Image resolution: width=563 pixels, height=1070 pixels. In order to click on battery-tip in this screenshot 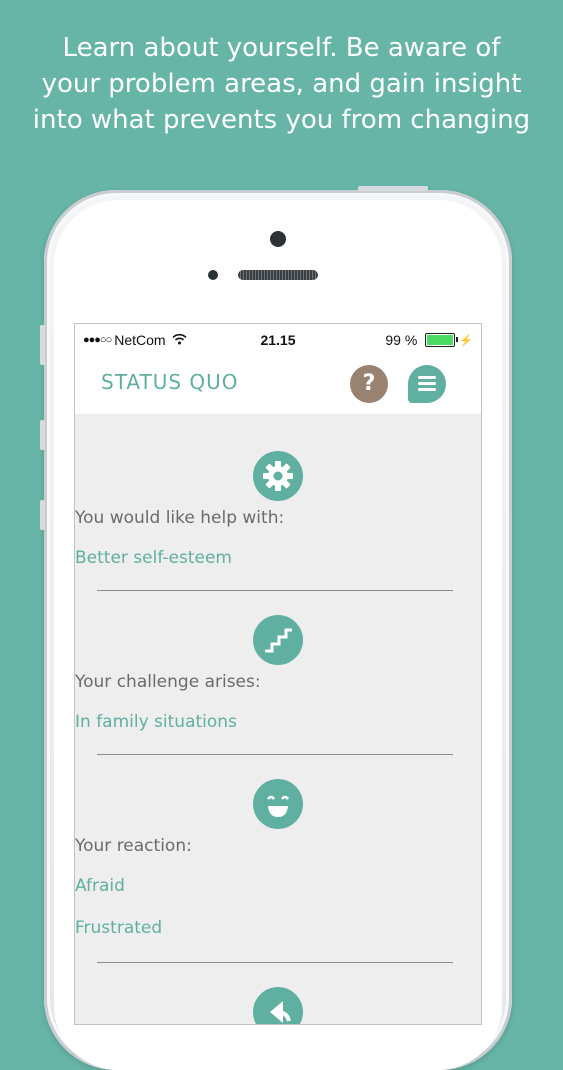, I will do `click(457, 339)`.